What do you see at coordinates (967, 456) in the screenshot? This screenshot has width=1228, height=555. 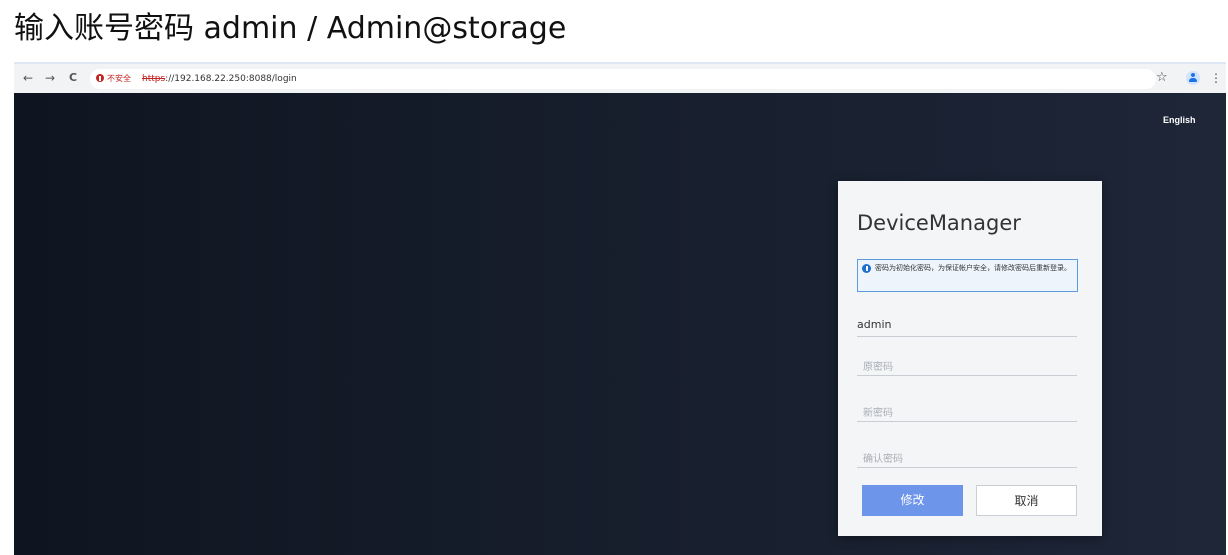 I see `confirm-password-field: 确认密码` at bounding box center [967, 456].